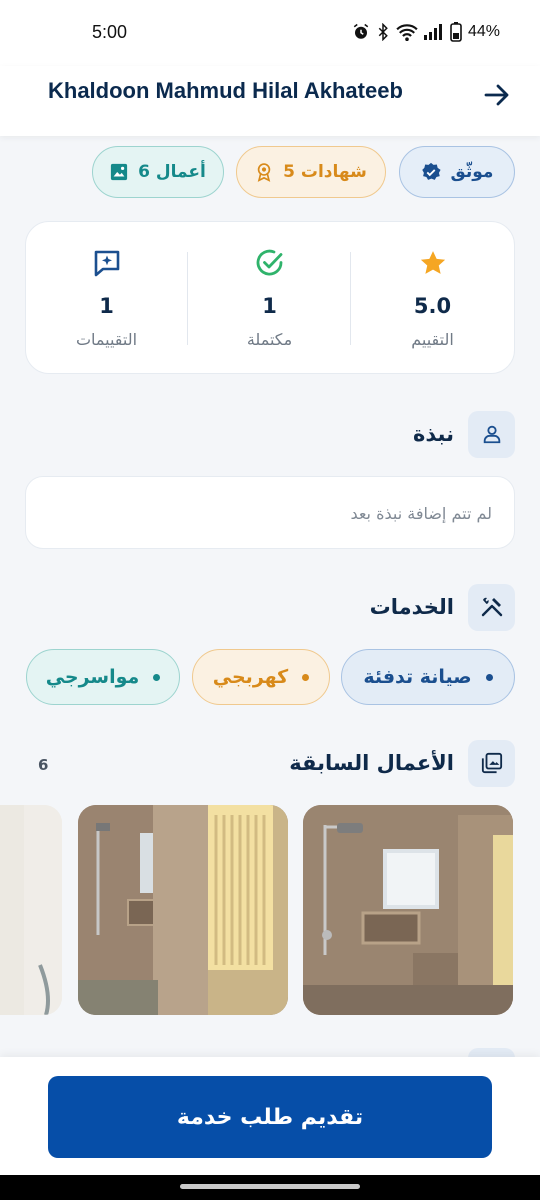 Image resolution: width=540 pixels, height=1200 pixels. I want to click on works-title: الأعمال السابقة, so click(371, 763).